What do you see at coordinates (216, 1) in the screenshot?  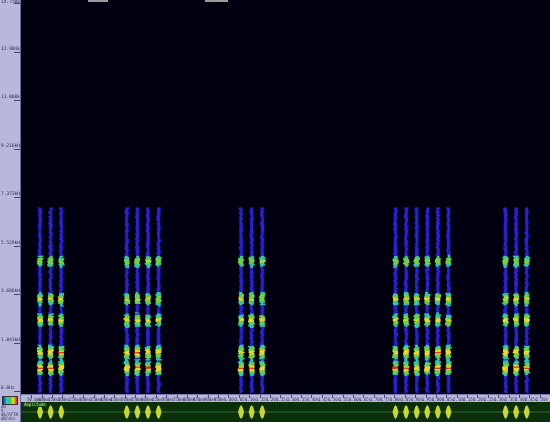 I see `scroll-marker-right` at bounding box center [216, 1].